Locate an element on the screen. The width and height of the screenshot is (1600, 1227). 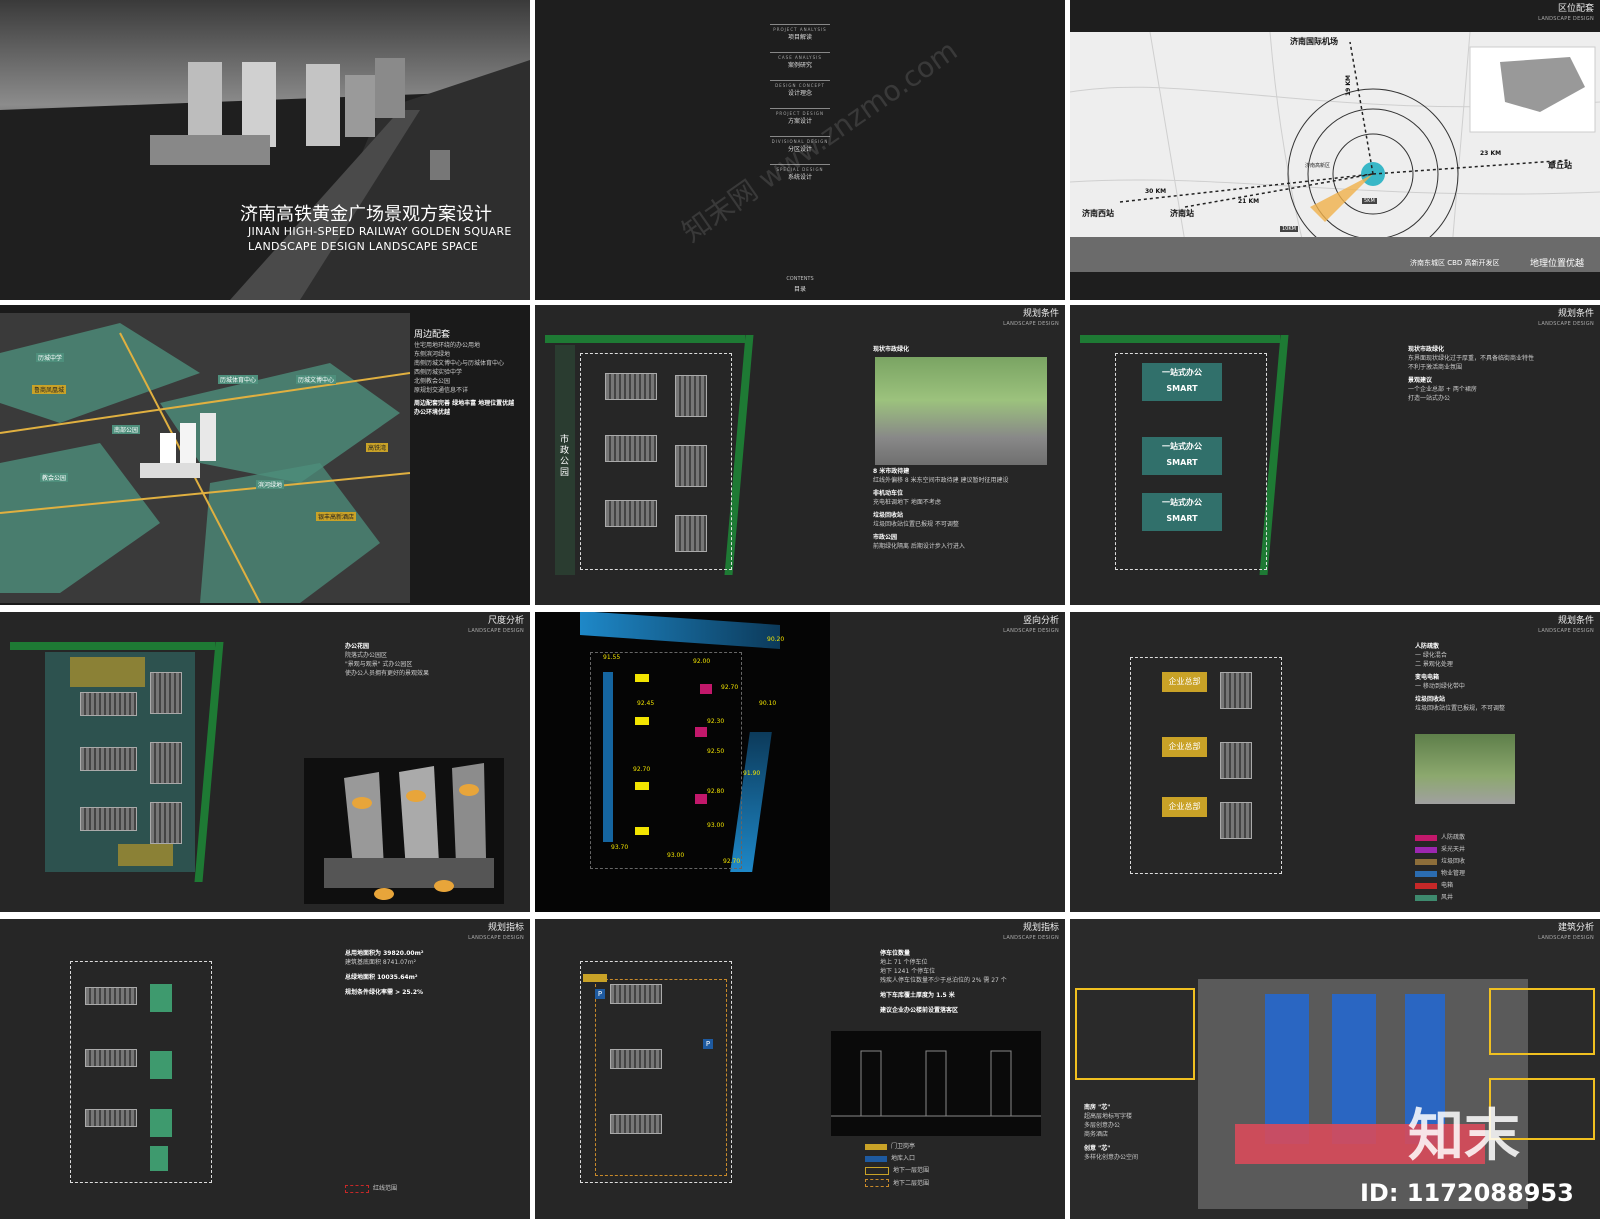
legend-item: 人防疏散 is located at coordinates (1440, 836).